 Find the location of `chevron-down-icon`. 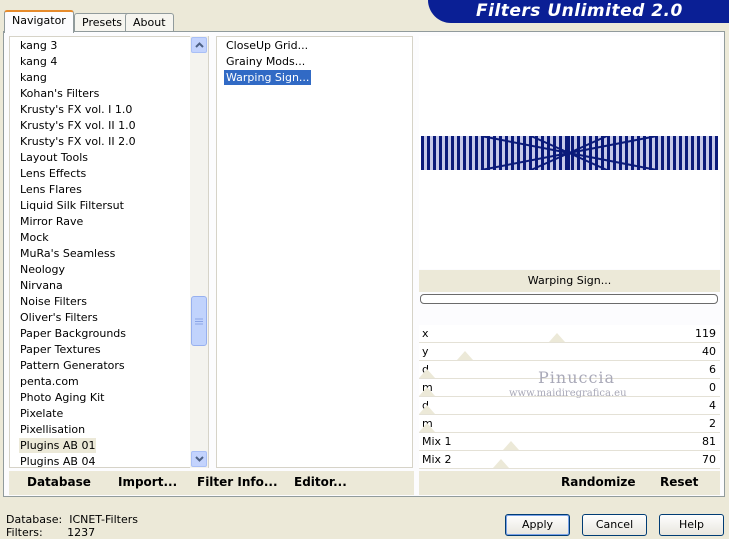

chevron-down-icon is located at coordinates (199, 459).